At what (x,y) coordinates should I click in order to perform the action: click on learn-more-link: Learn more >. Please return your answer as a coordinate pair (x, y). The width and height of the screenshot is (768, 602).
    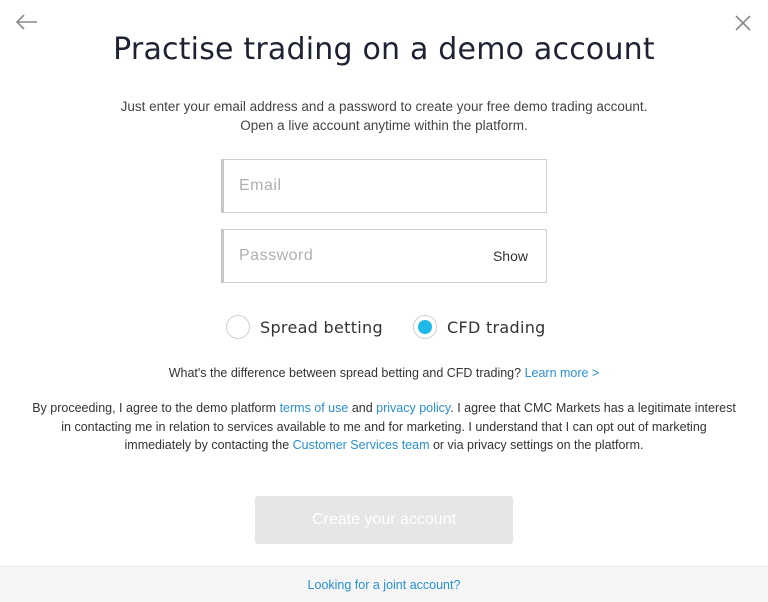
    Looking at the image, I should click on (562, 373).